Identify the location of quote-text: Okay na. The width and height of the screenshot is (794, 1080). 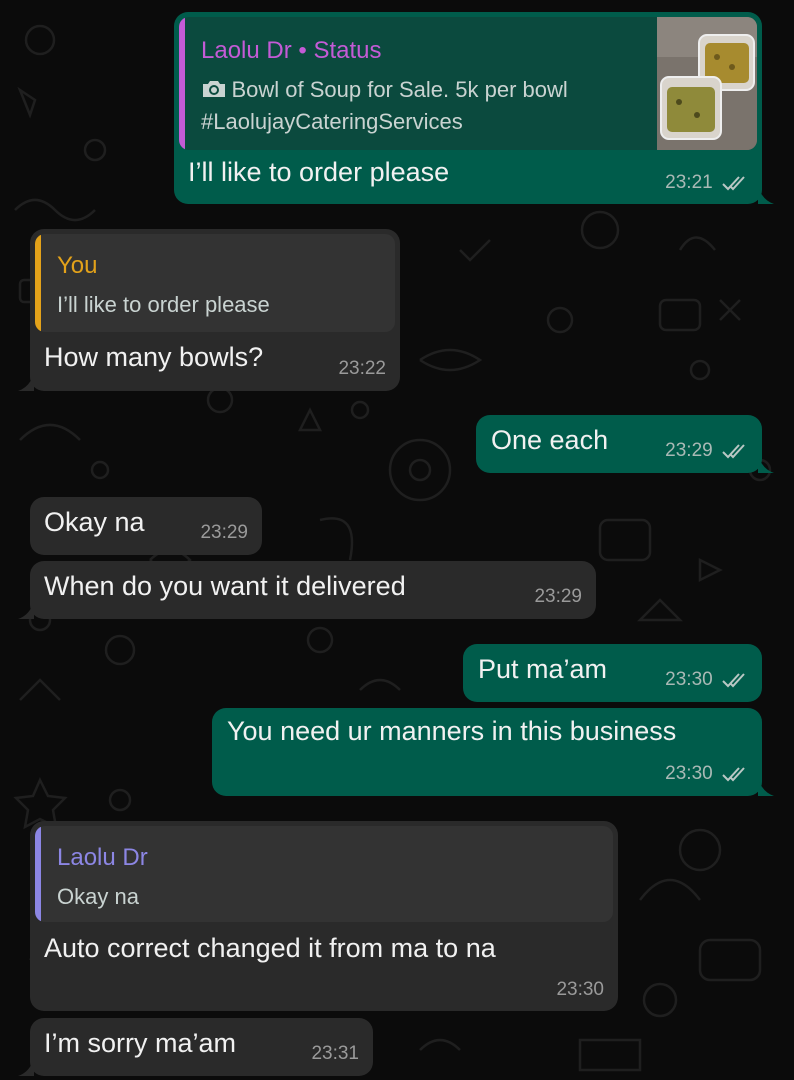
(98, 896).